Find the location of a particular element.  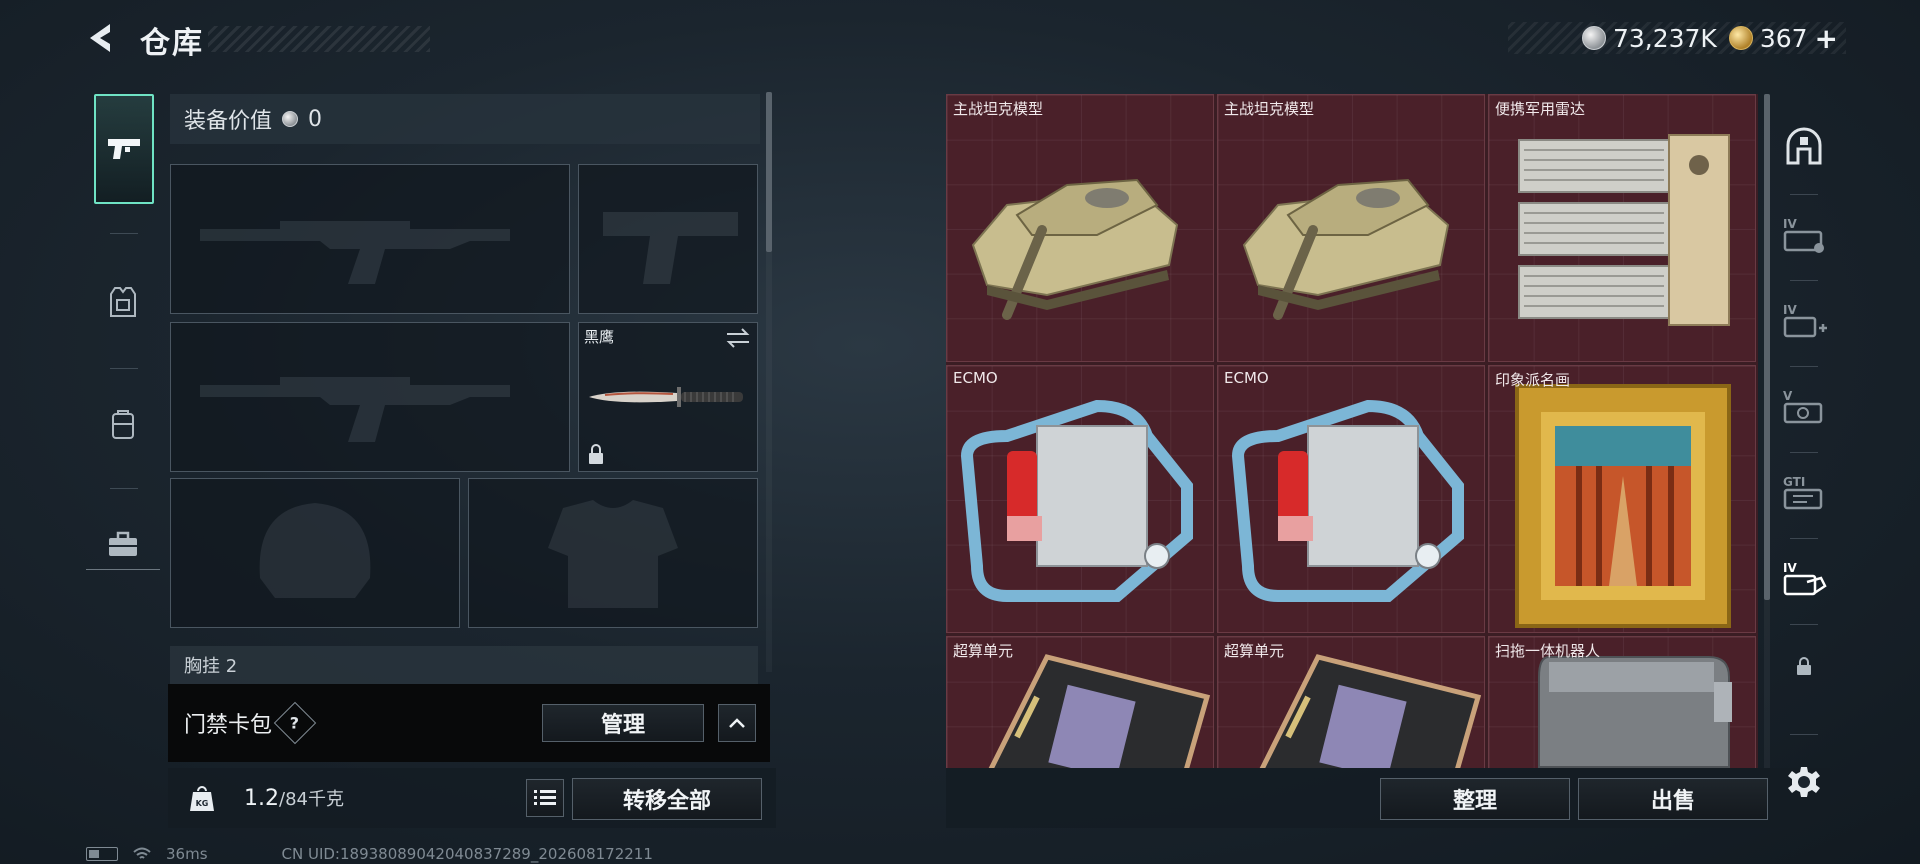

settings-button is located at coordinates (1804, 782).